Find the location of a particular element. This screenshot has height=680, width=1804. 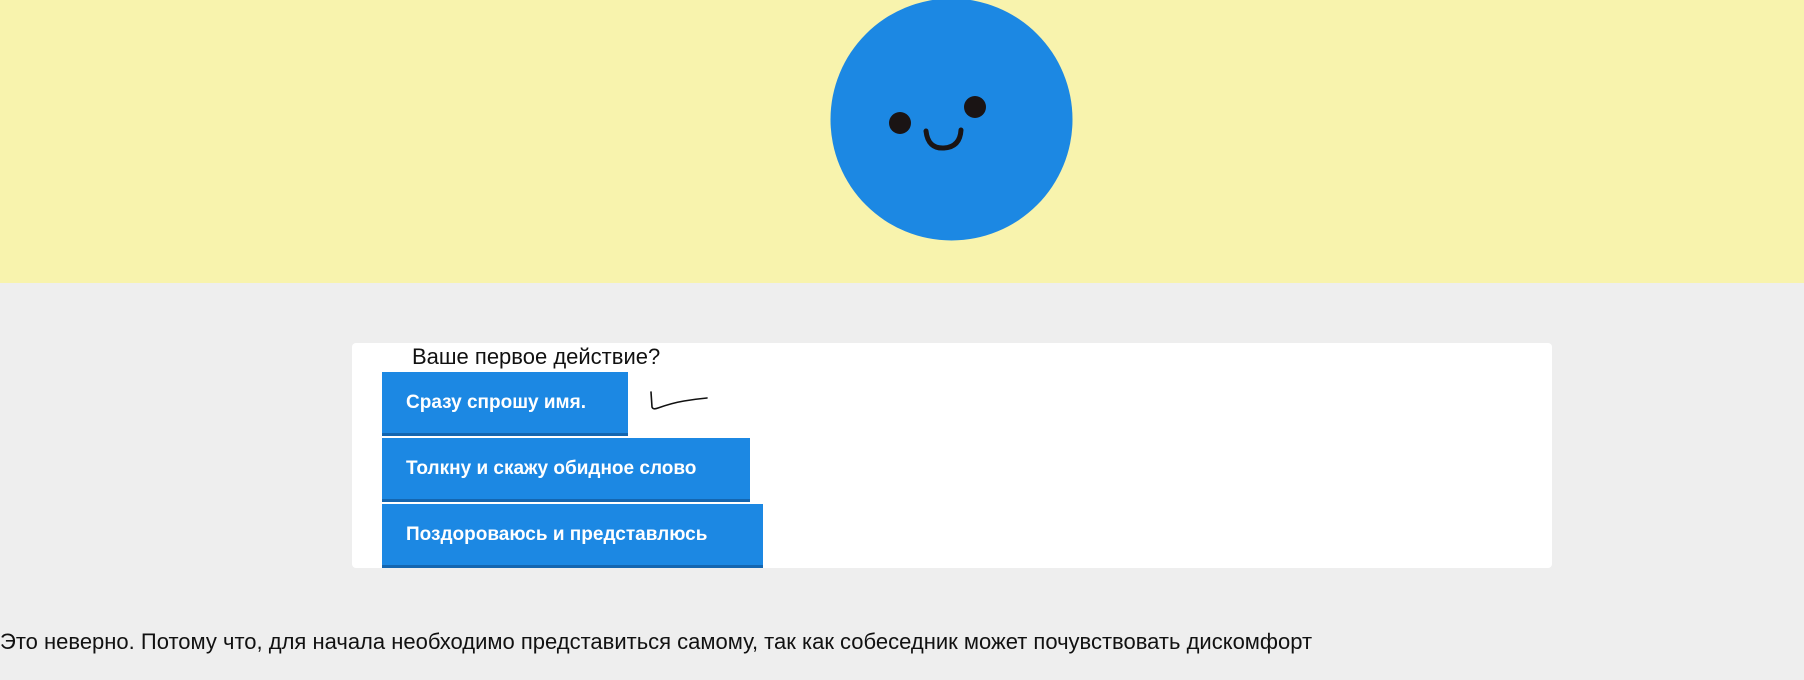

smiley-face-icon is located at coordinates (951, 120).